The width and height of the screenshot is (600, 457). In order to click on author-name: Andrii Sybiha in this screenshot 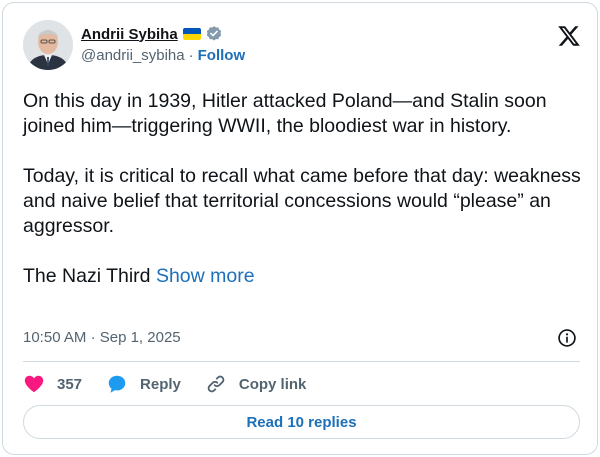, I will do `click(129, 34)`.